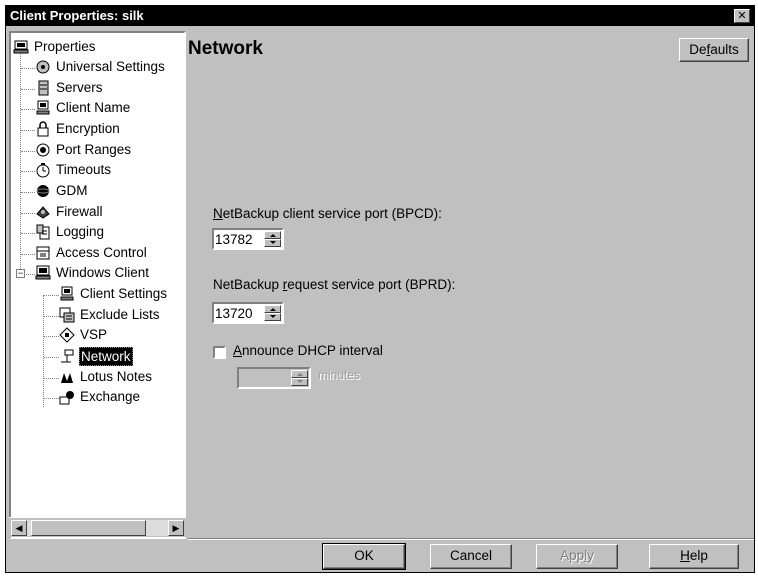 This screenshot has width=758, height=577. Describe the element at coordinates (77, 15) in the screenshot. I see `window-title: Client Properties: silk` at that location.